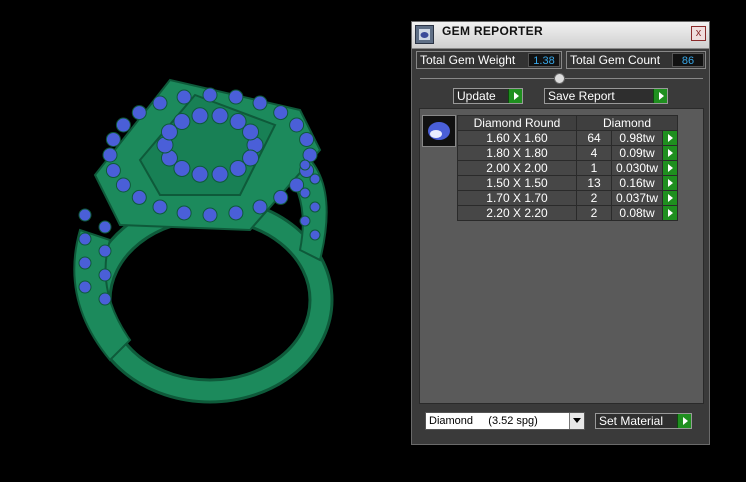  What do you see at coordinates (544, 60) in the screenshot?
I see `total-gem-weight-value: 1.38` at bounding box center [544, 60].